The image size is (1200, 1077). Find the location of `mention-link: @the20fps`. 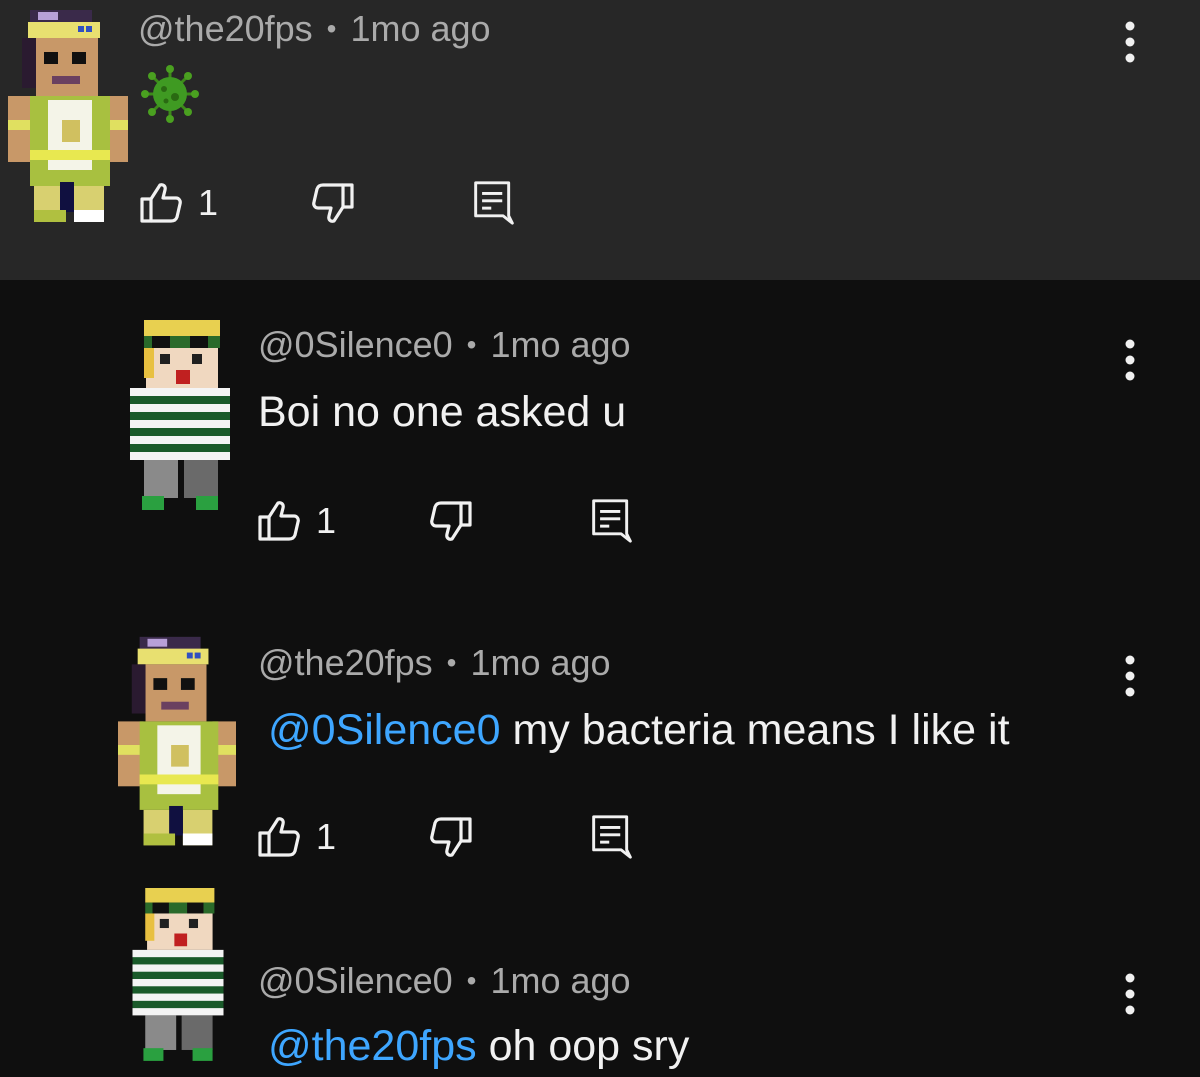

mention-link: @the20fps is located at coordinates (372, 1046).